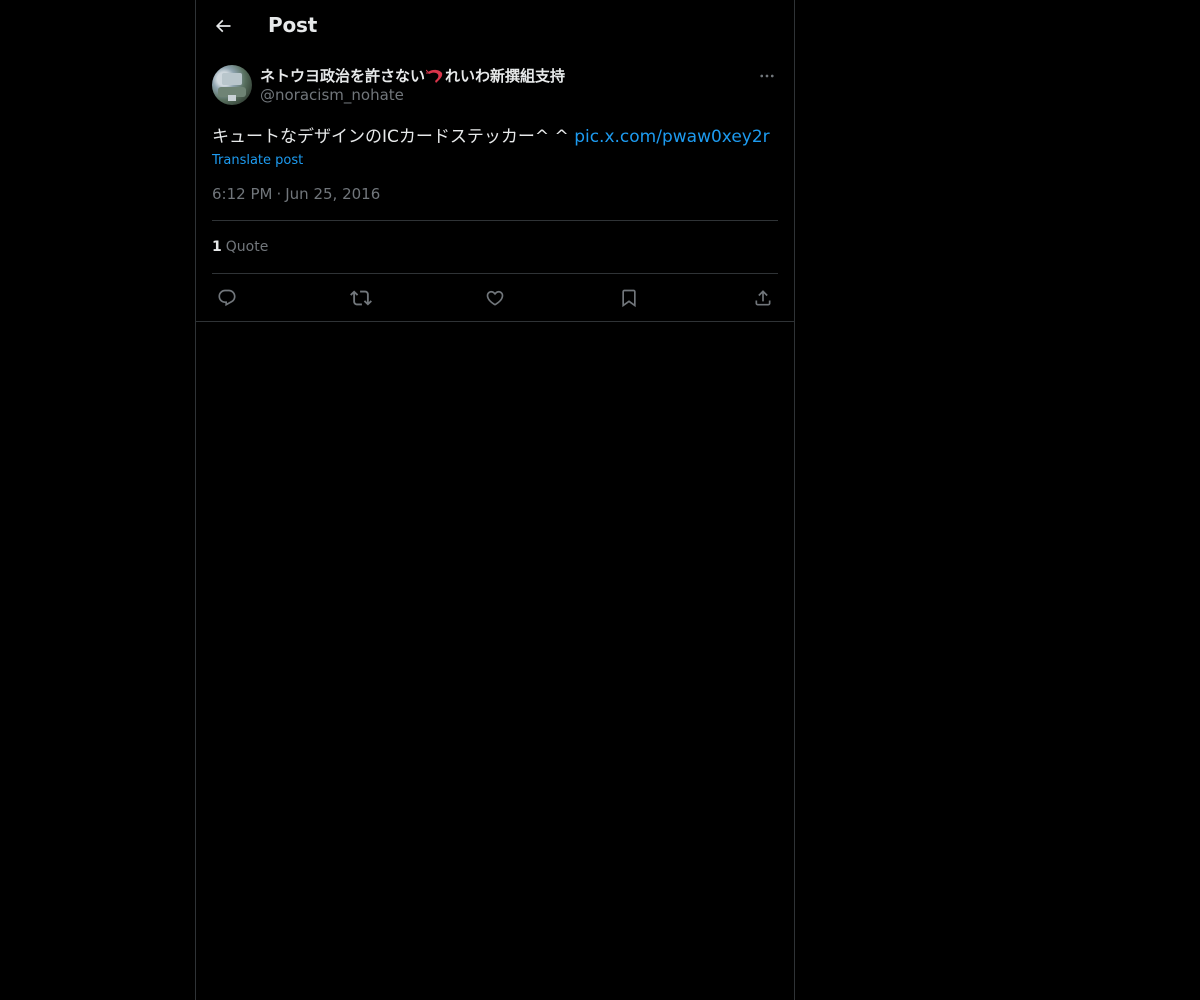 The image size is (1200, 1000). What do you see at coordinates (495, 26) in the screenshot?
I see `page-header: Post` at bounding box center [495, 26].